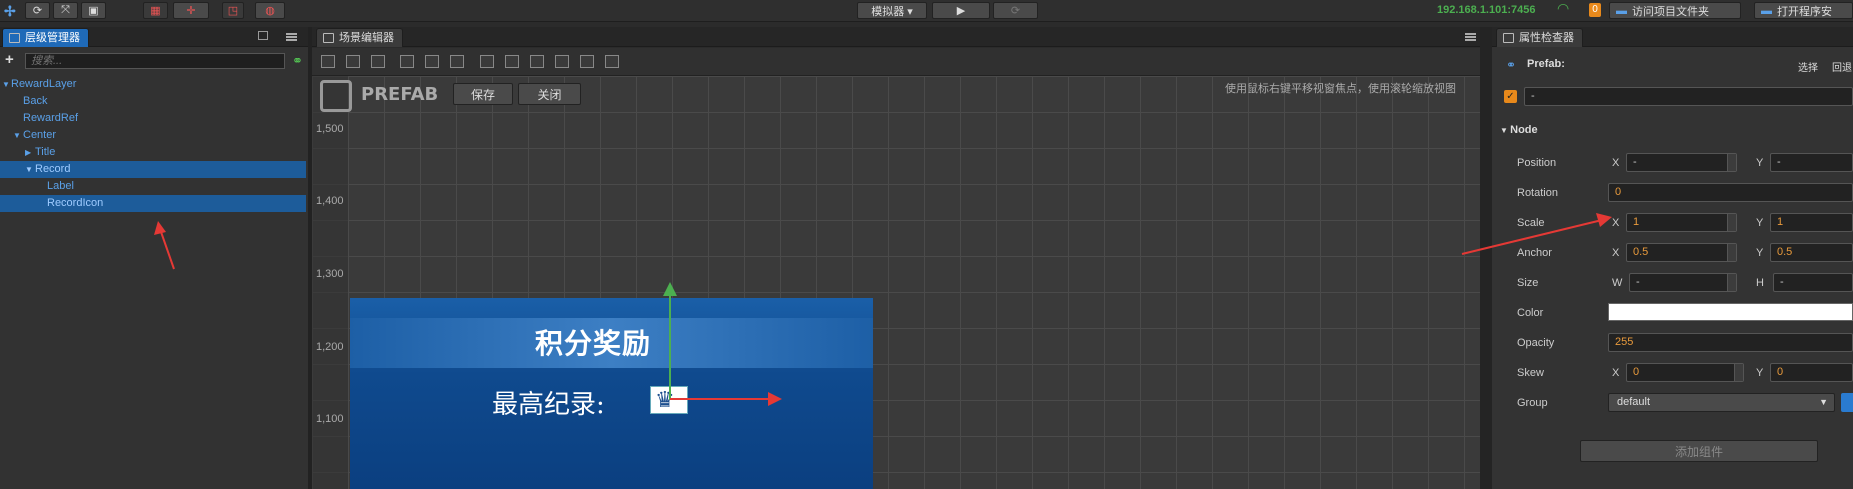 The image size is (1853, 489). I want to click on simulator-select: 模拟器 ▾, so click(892, 10).